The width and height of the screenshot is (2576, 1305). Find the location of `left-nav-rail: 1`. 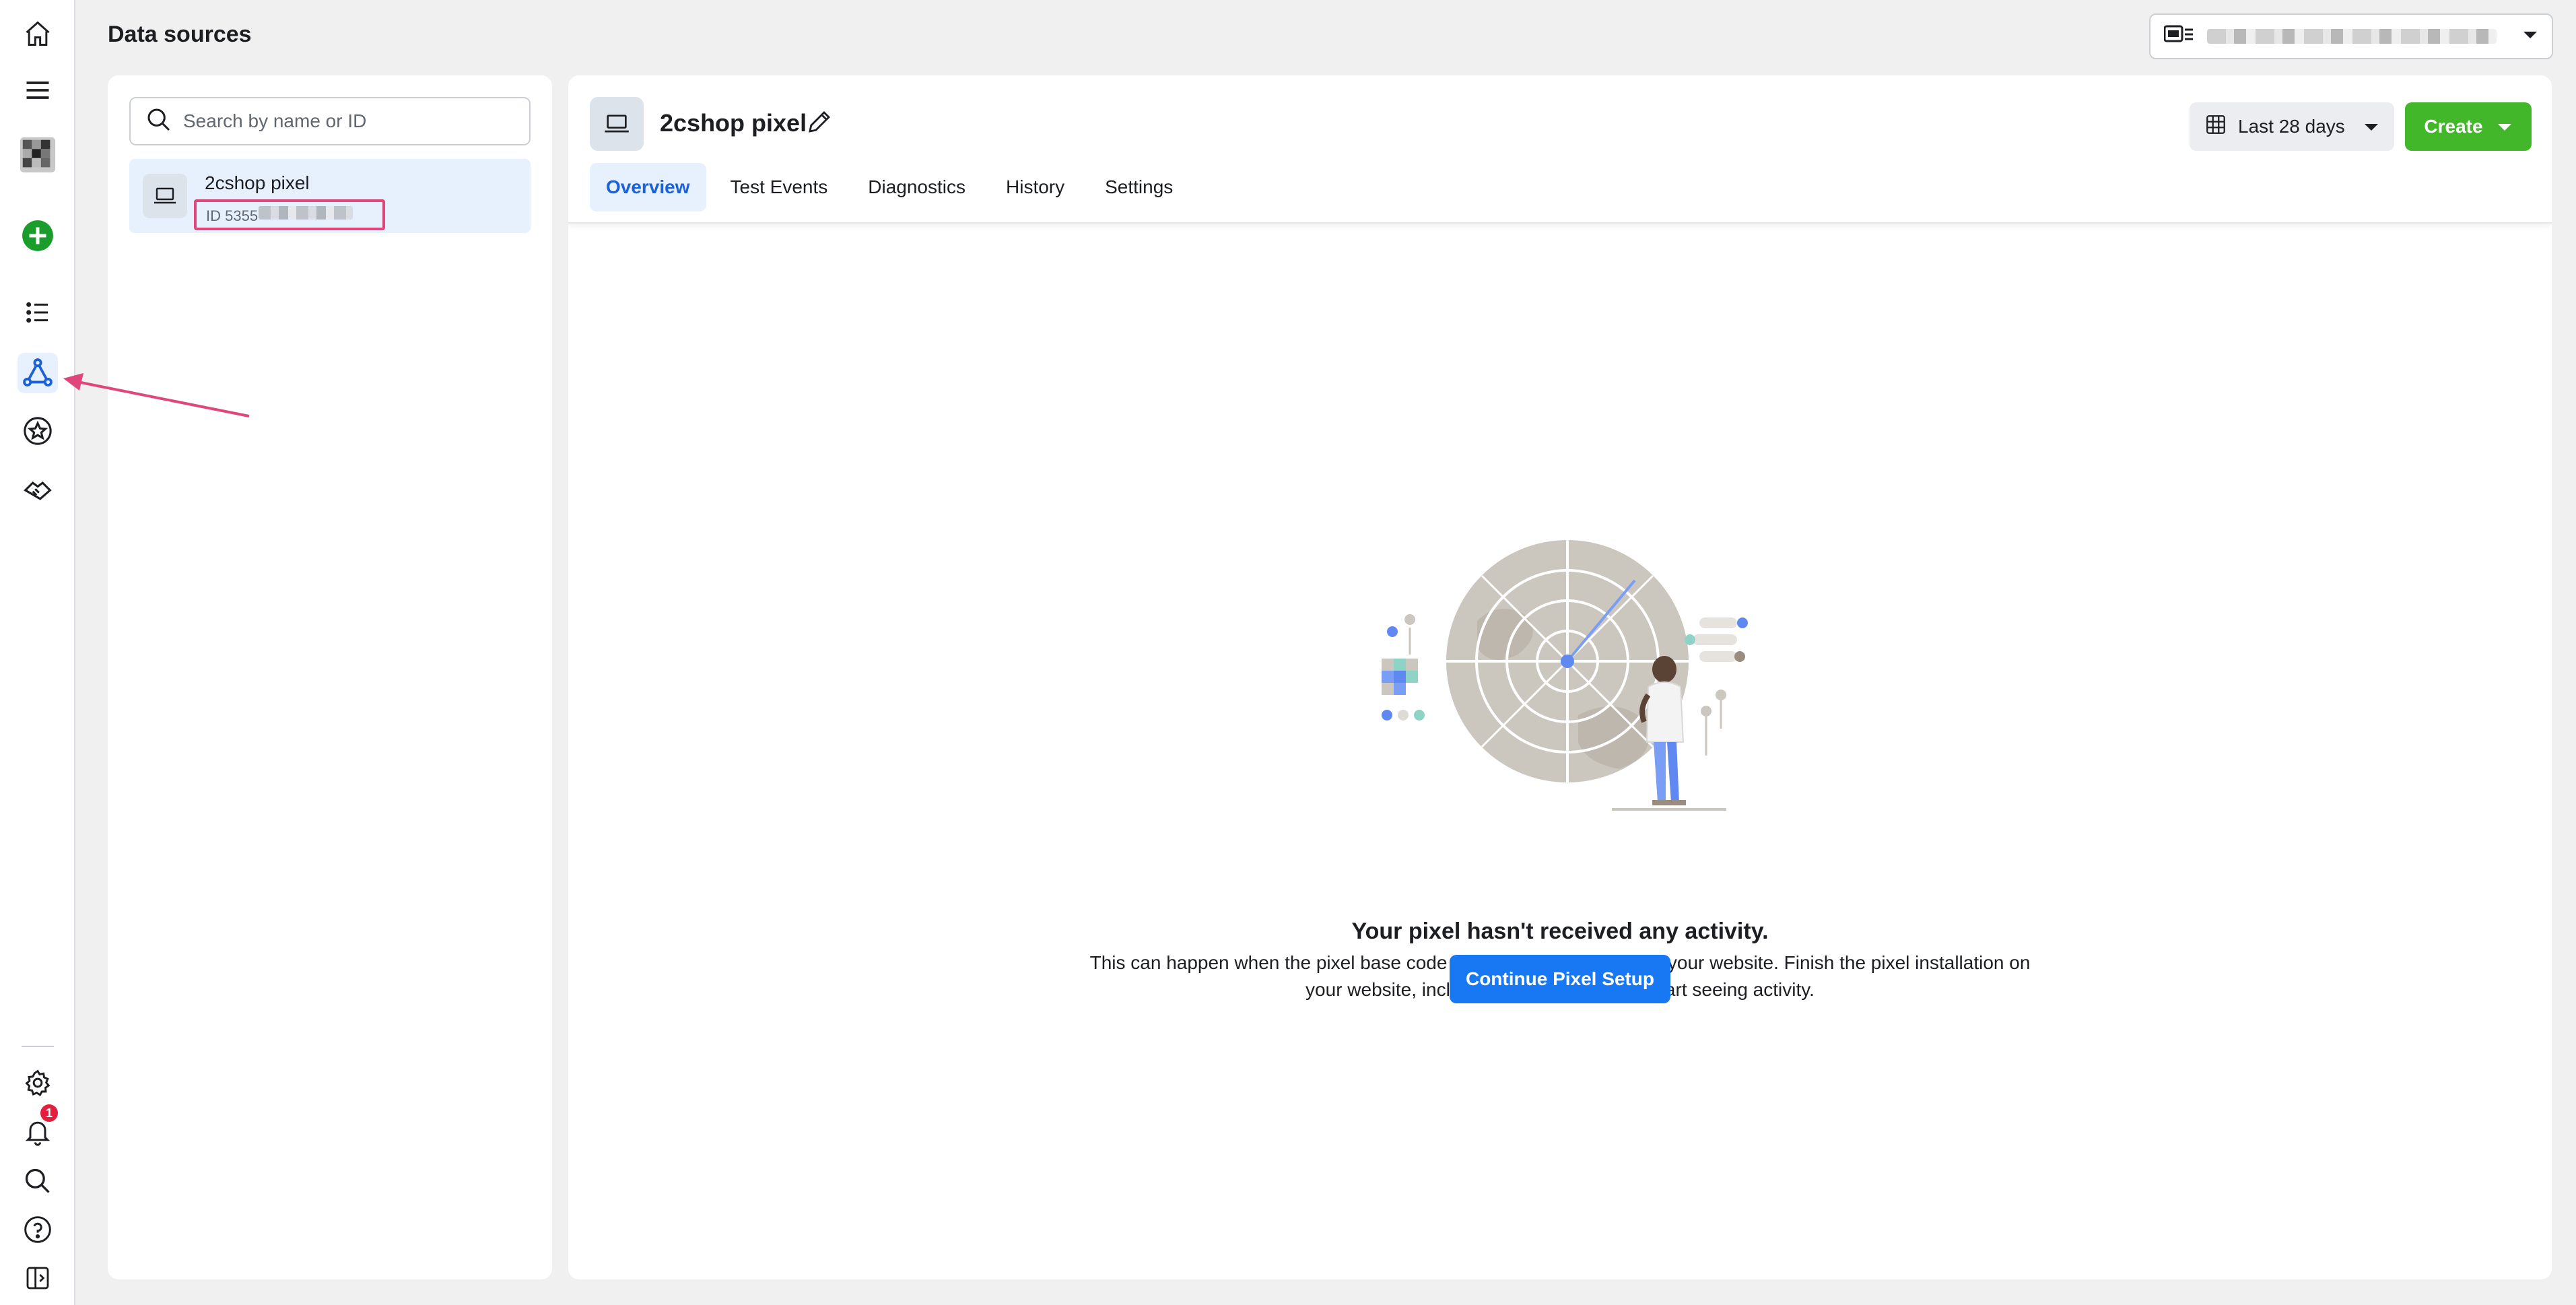

left-nav-rail: 1 is located at coordinates (37, 652).